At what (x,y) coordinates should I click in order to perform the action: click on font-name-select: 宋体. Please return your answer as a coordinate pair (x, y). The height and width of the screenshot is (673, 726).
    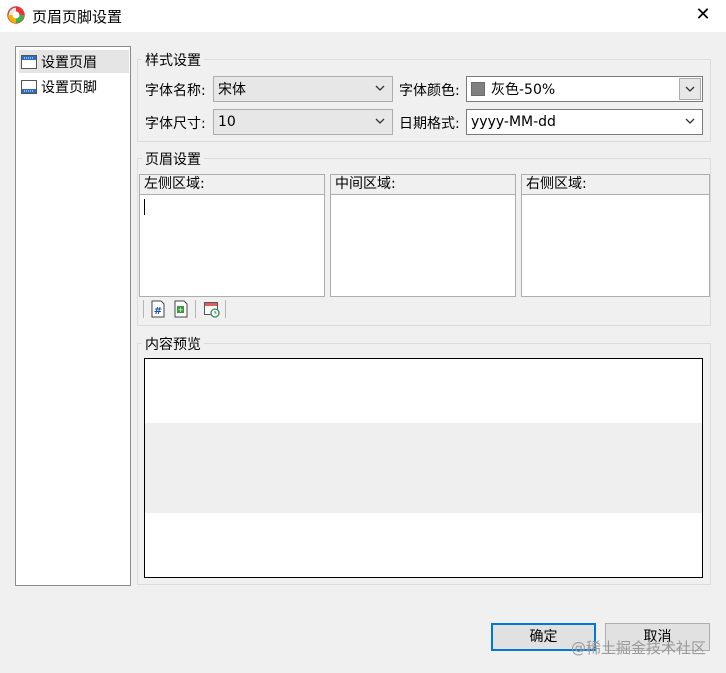
    Looking at the image, I should click on (303, 89).